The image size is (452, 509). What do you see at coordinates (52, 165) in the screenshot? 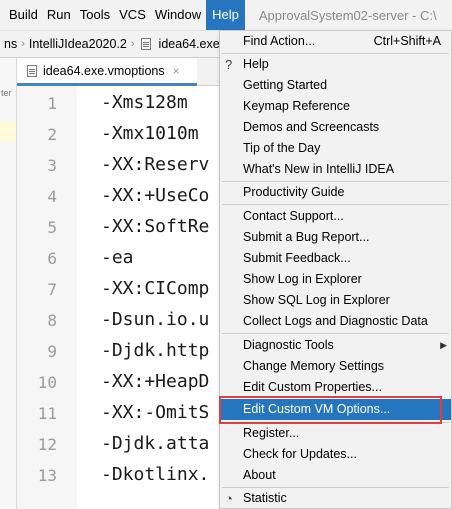
I see `line-number: 3` at bounding box center [52, 165].